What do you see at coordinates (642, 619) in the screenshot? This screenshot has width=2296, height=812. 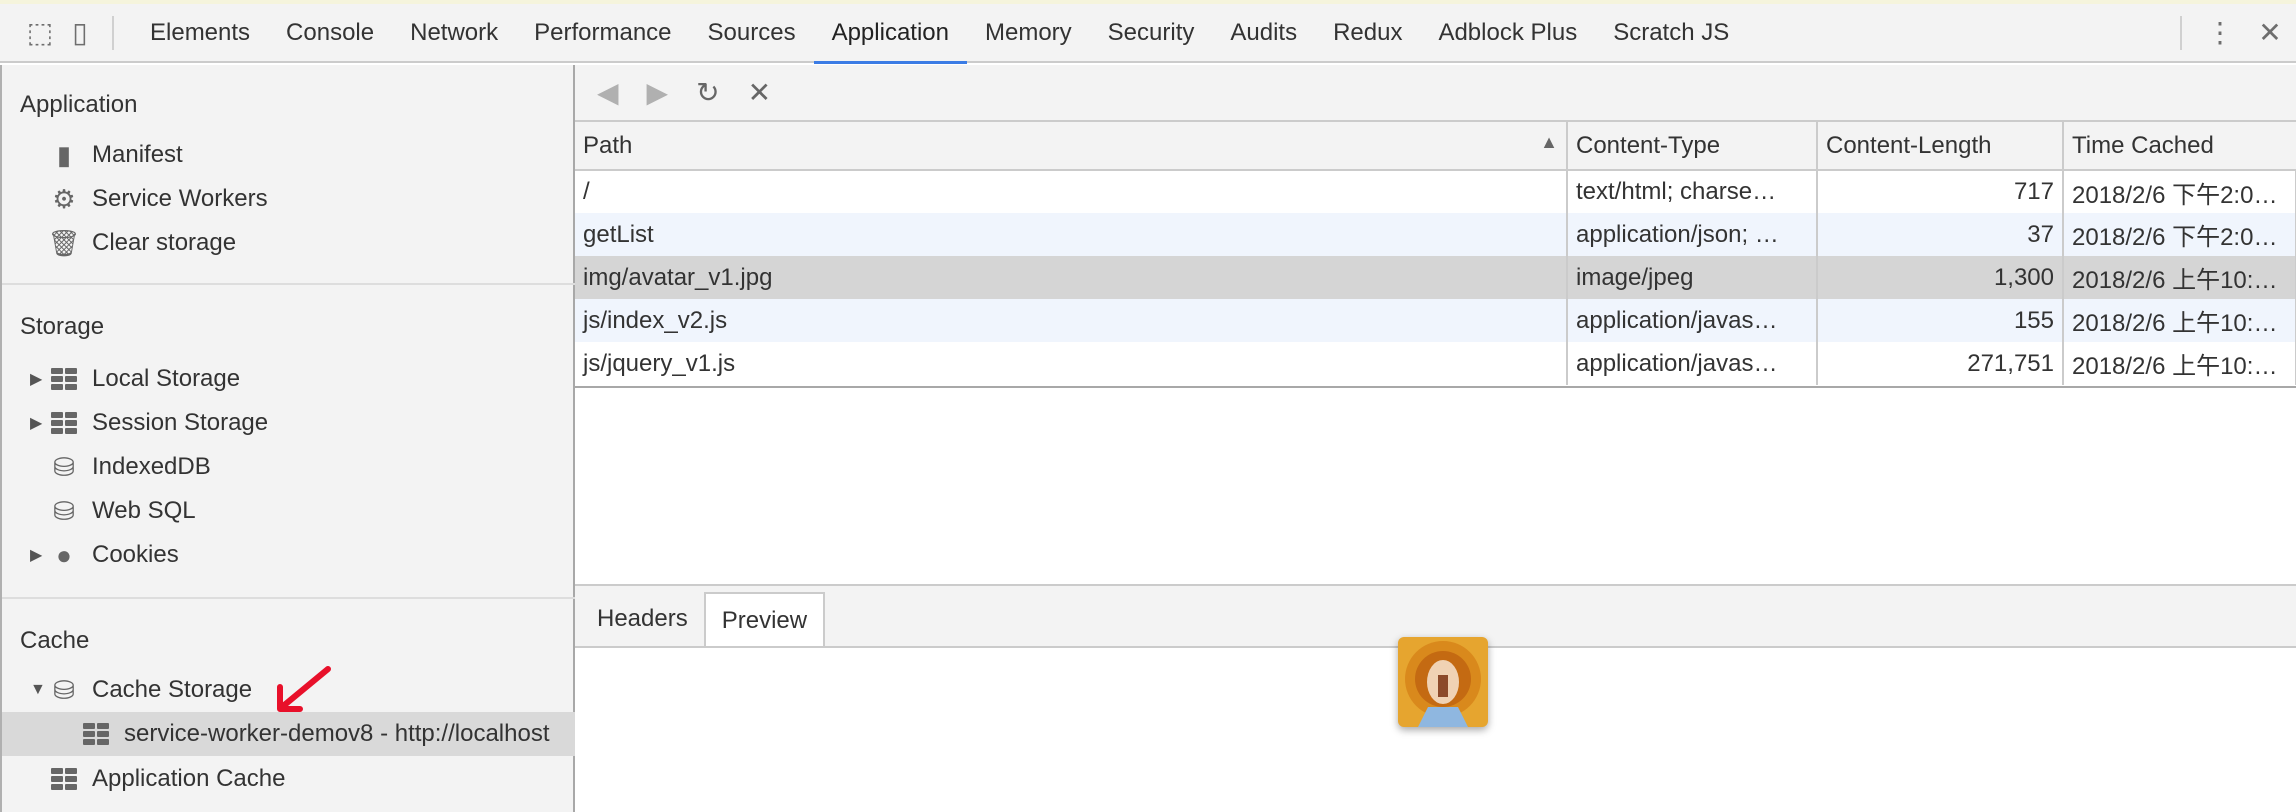 I see `tab-headers: Headers` at bounding box center [642, 619].